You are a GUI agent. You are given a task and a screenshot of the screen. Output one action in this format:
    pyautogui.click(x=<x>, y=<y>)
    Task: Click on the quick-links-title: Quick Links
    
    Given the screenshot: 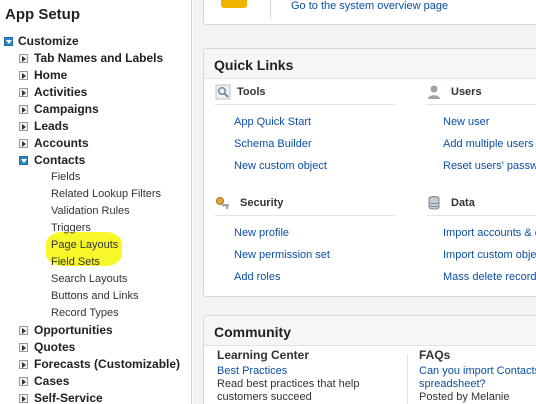 What is the action you would take?
    pyautogui.click(x=370, y=64)
    